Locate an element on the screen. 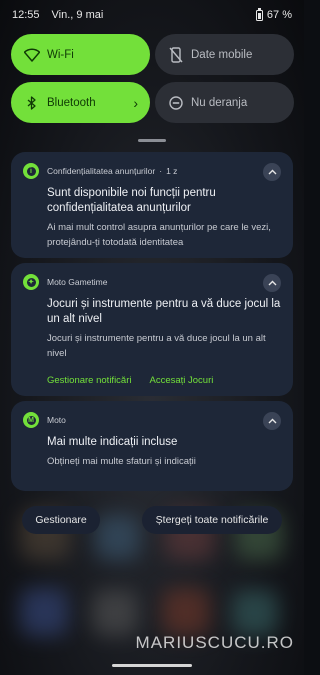  tile-wifi: Wi-Fi is located at coordinates (80, 54).